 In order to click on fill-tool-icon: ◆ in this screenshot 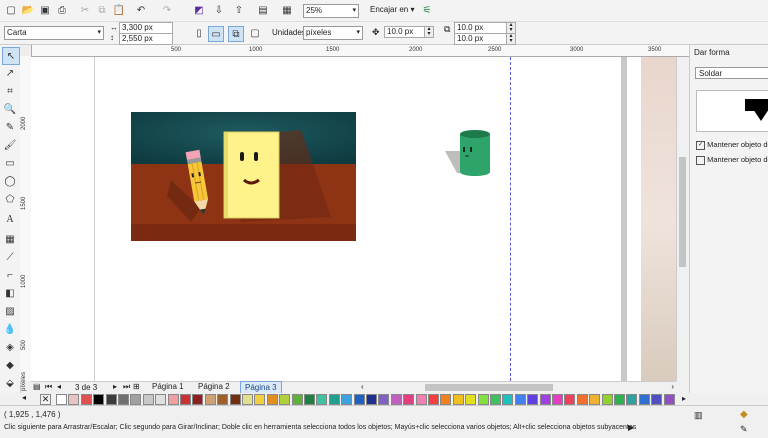, I will do `click(10, 365)`.